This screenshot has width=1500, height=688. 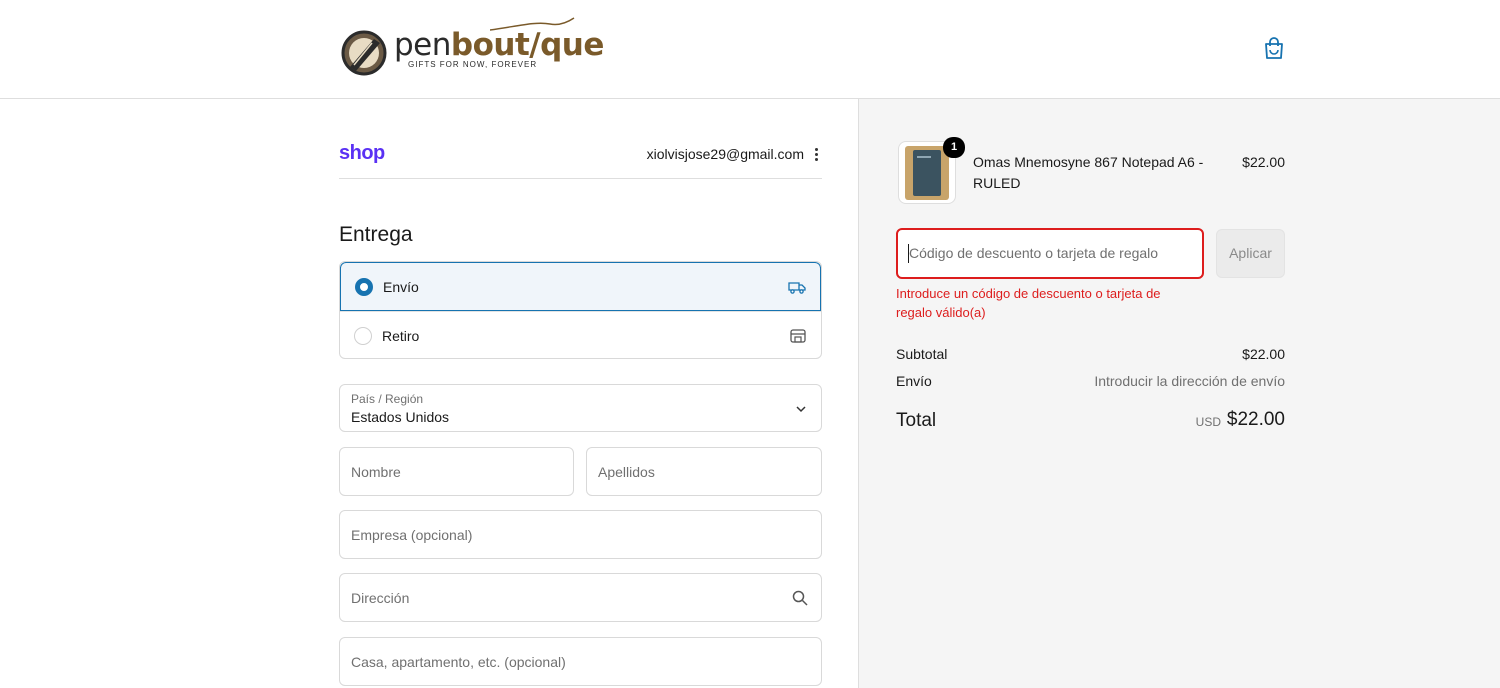 I want to click on account-row: shop xiolvisjose29@gmail.com, so click(x=580, y=158).